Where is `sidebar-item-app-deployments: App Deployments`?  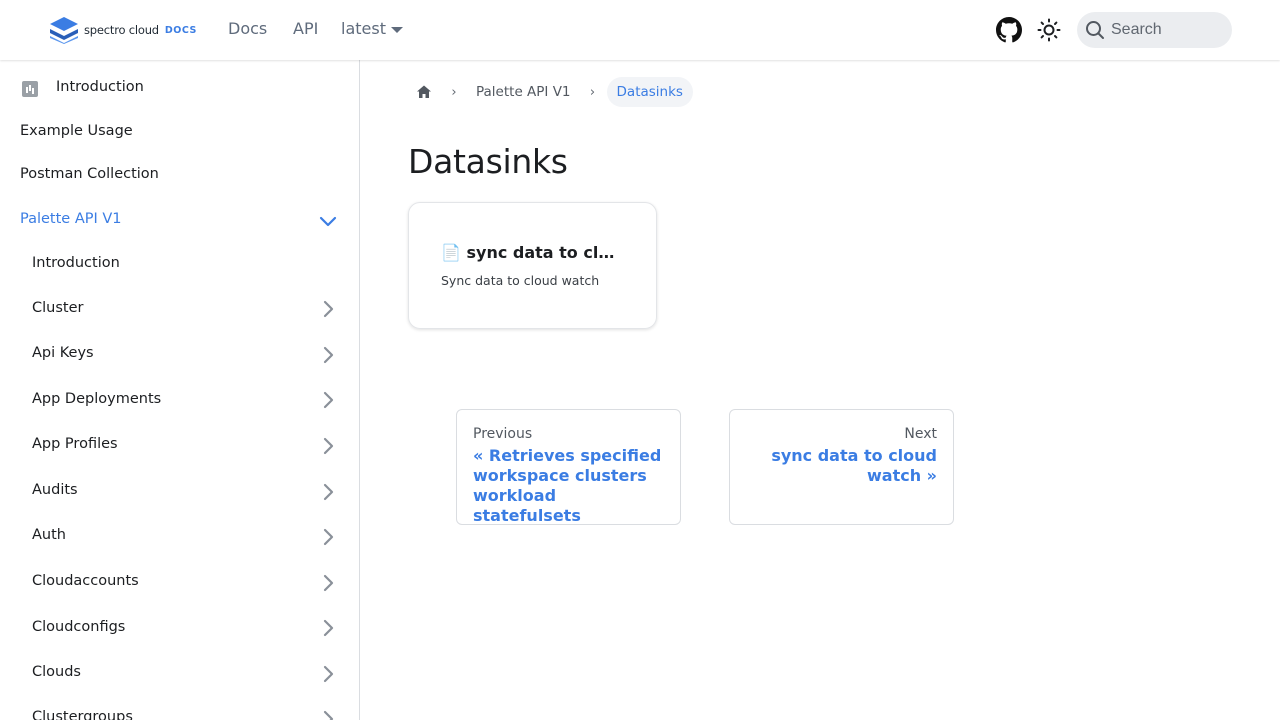
sidebar-item-app-deployments: App Deployments is located at coordinates (96, 399).